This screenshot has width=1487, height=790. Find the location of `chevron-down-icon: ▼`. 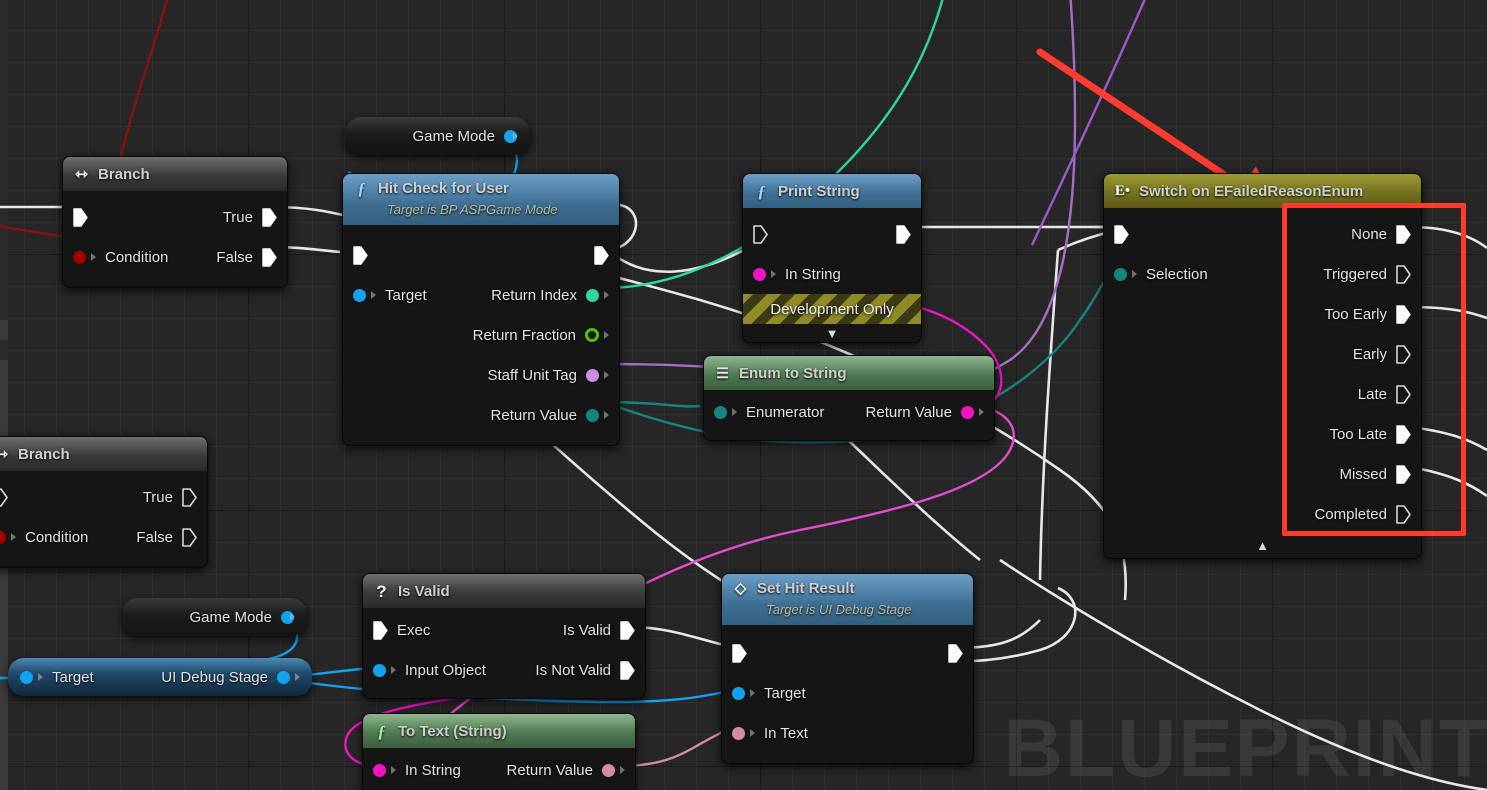

chevron-down-icon: ▼ is located at coordinates (832, 333).